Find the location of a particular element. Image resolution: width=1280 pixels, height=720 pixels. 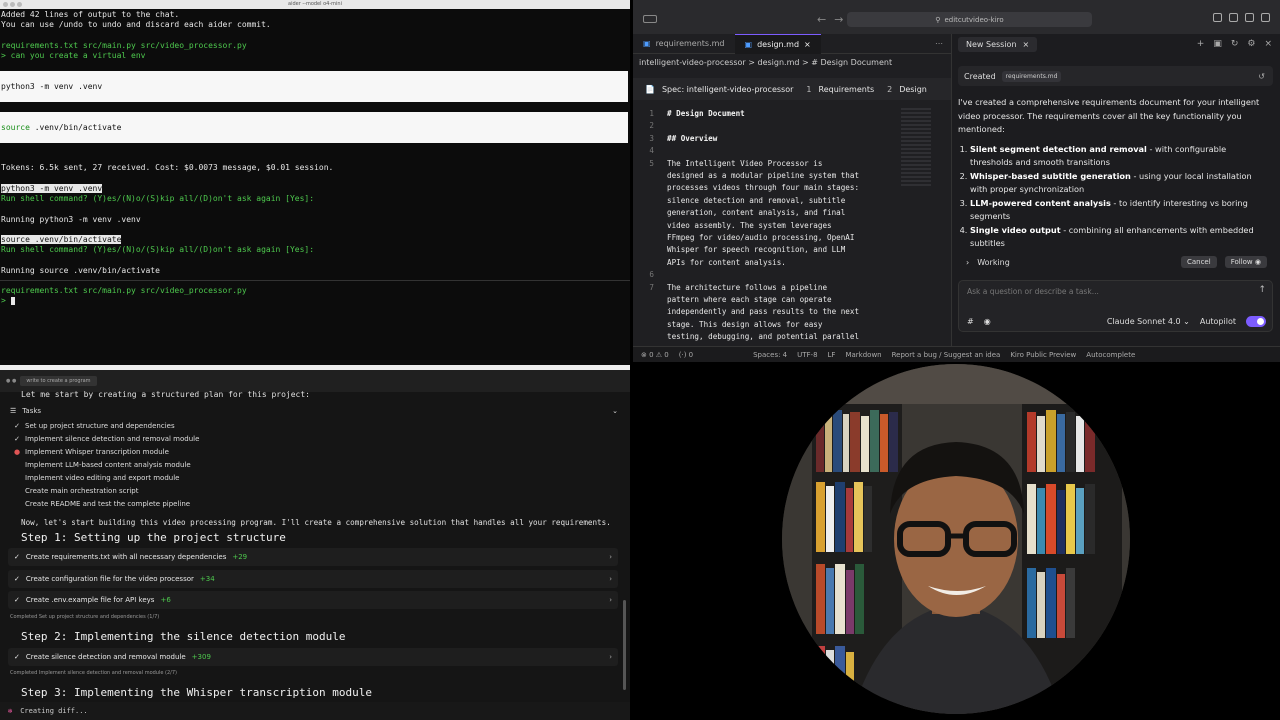

terminal-titlebar: aider --model o4-mini is located at coordinates (315, 4).